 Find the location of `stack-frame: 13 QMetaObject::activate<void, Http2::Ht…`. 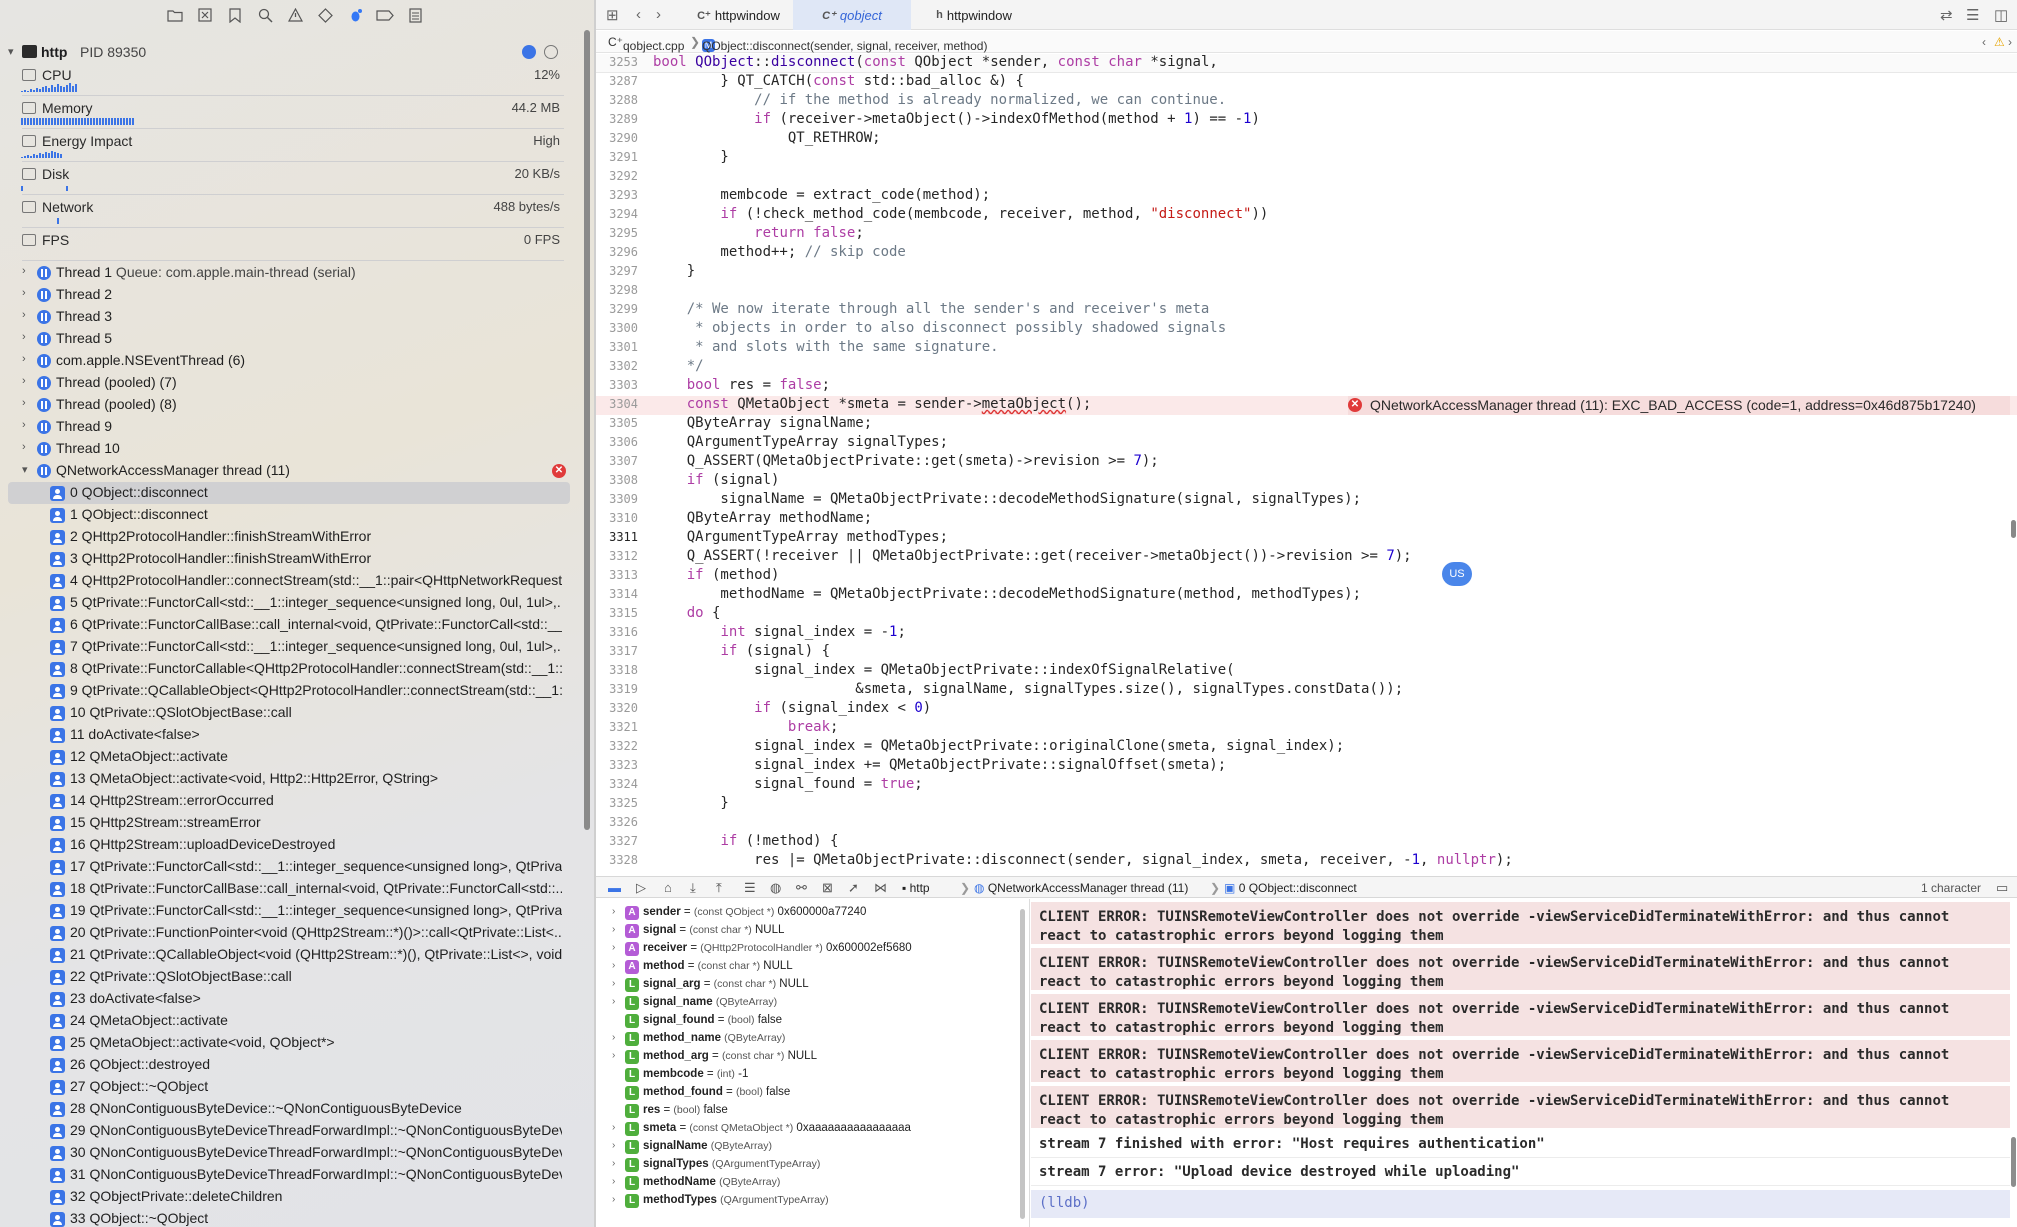

stack-frame: 13 QMetaObject::activate<void, Http2::Ht… is located at coordinates (297, 779).